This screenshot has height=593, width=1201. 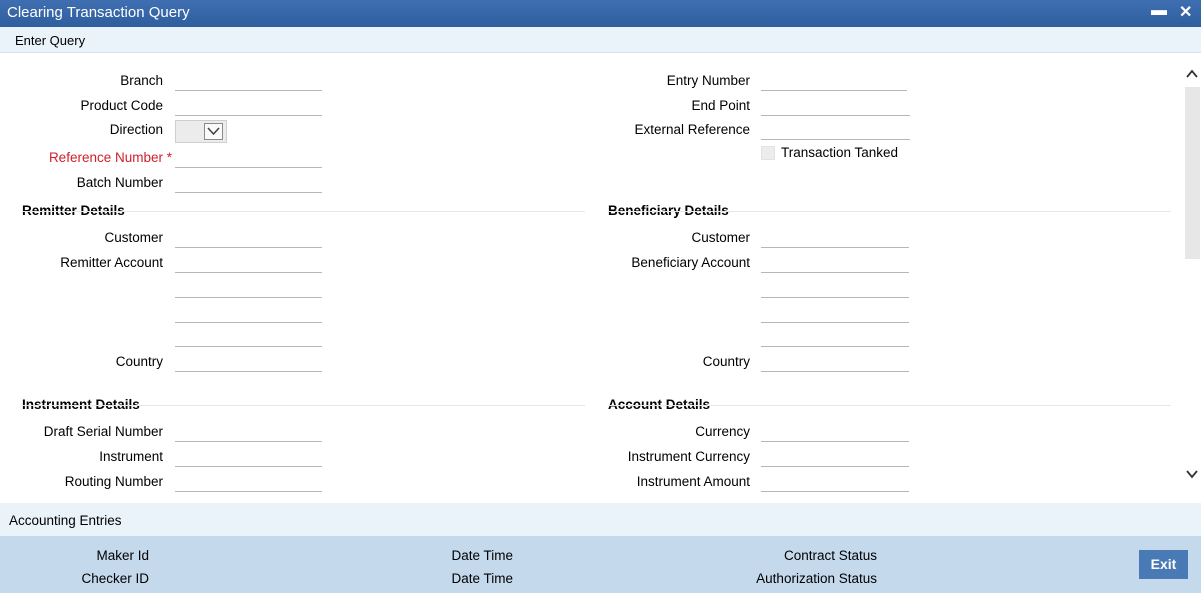 I want to click on minimize-icon: ▬, so click(x=1159, y=11).